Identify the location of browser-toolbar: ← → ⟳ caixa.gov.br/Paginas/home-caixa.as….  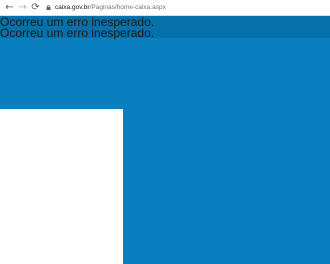
(165, 8).